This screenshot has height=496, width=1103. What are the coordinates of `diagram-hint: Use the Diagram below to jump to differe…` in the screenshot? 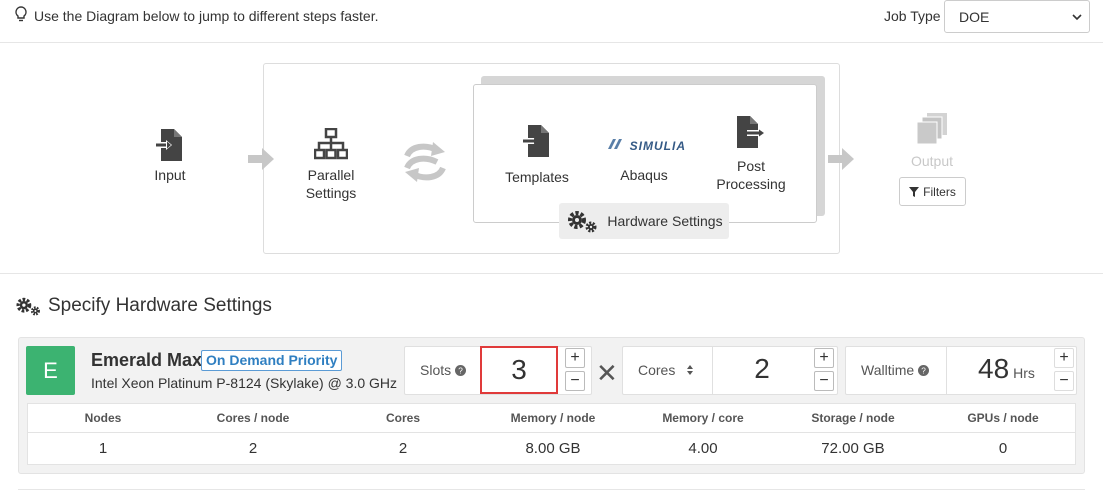 It's located at (196, 15).